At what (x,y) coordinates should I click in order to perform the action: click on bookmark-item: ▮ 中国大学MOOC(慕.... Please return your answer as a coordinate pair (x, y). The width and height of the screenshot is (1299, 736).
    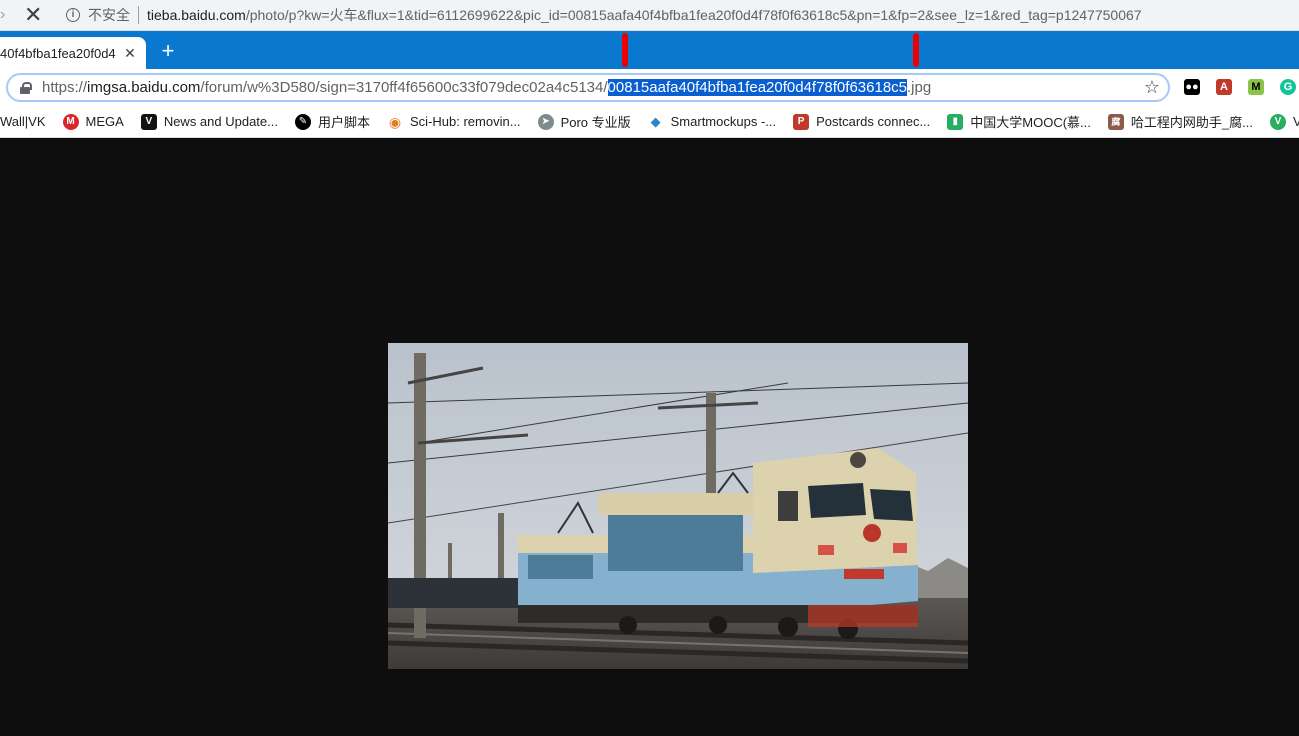
    Looking at the image, I should click on (1019, 121).